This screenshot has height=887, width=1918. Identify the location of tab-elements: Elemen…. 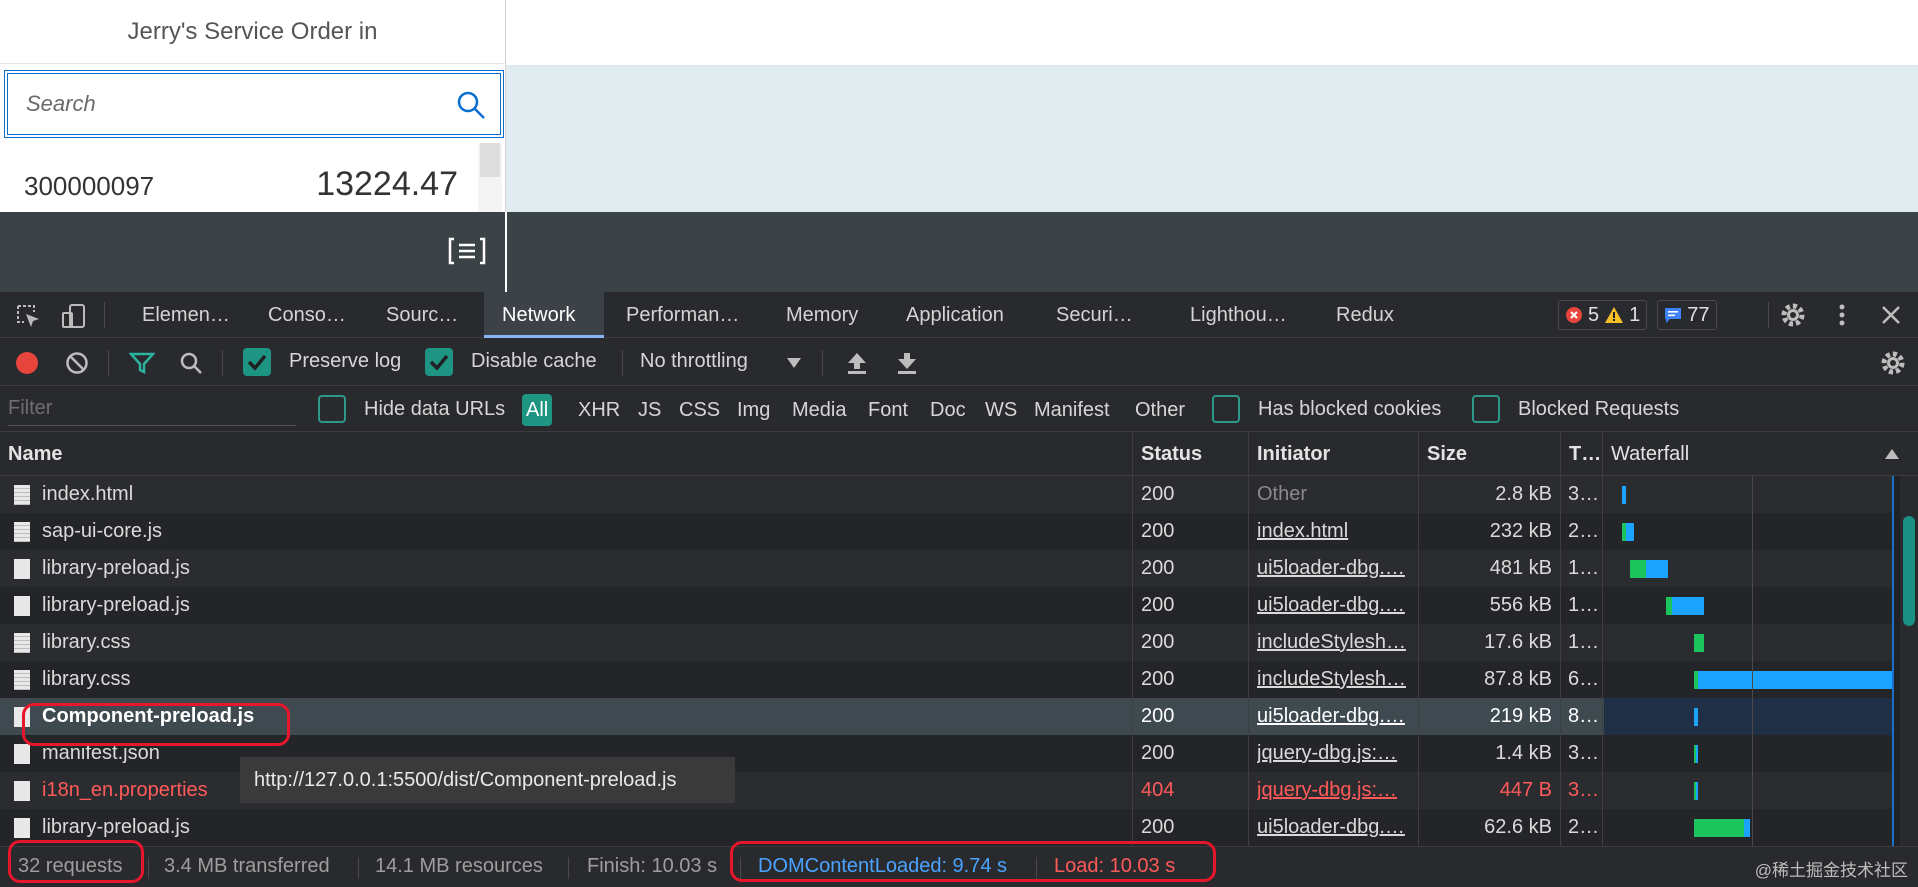
(186, 315).